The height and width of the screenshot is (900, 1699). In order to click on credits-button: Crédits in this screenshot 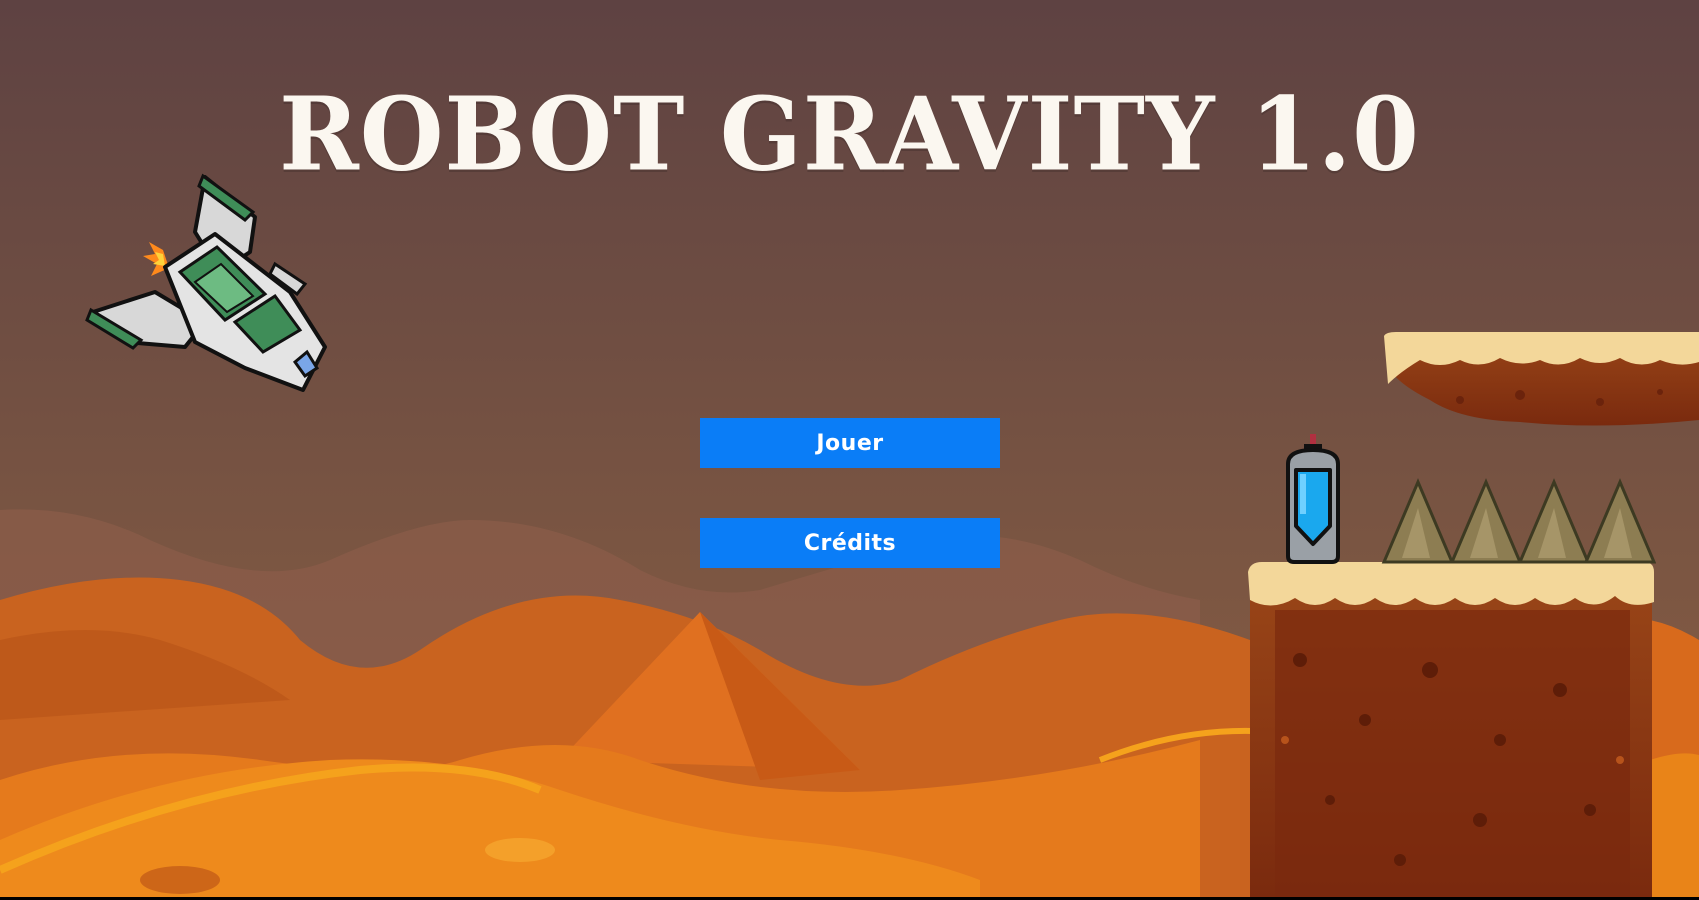, I will do `click(850, 543)`.